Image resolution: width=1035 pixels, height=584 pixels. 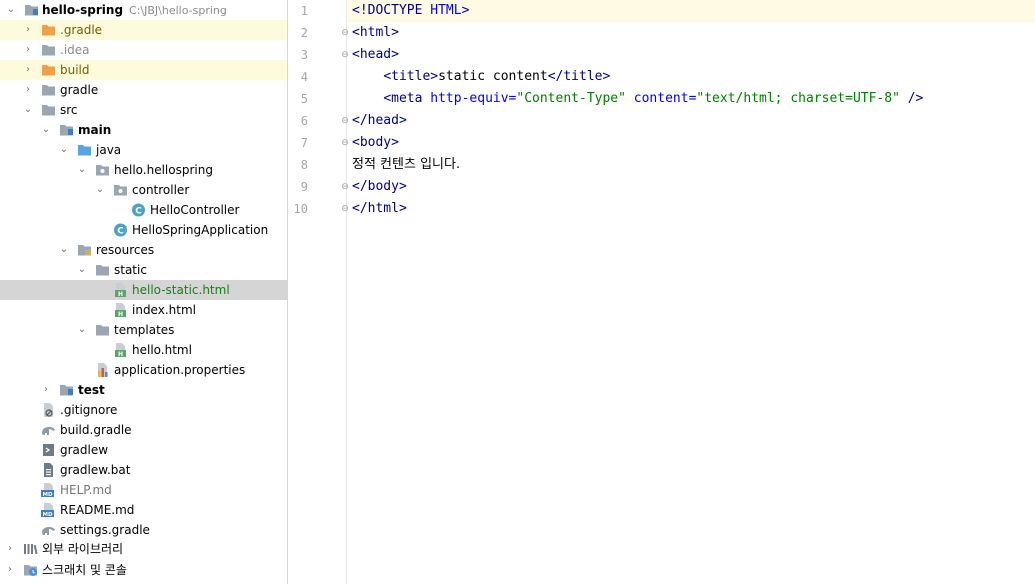 What do you see at coordinates (375, 143) in the screenshot?
I see `code-line-7: <body>` at bounding box center [375, 143].